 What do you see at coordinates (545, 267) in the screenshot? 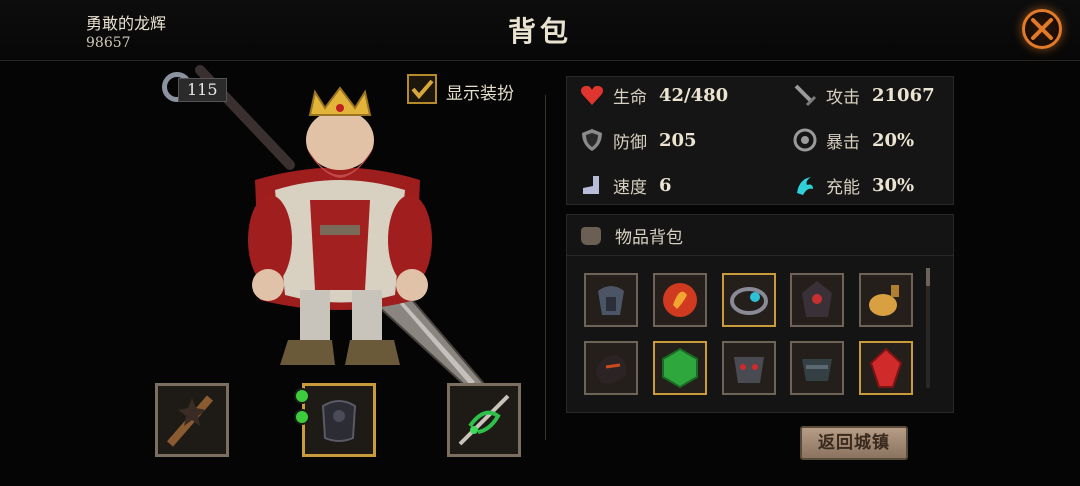
I see `panel-divider` at bounding box center [545, 267].